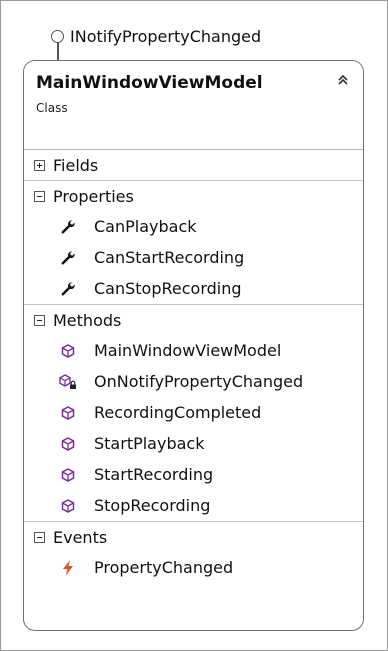  Describe the element at coordinates (93, 196) in the screenshot. I see `section-title-properties: Properties` at that location.